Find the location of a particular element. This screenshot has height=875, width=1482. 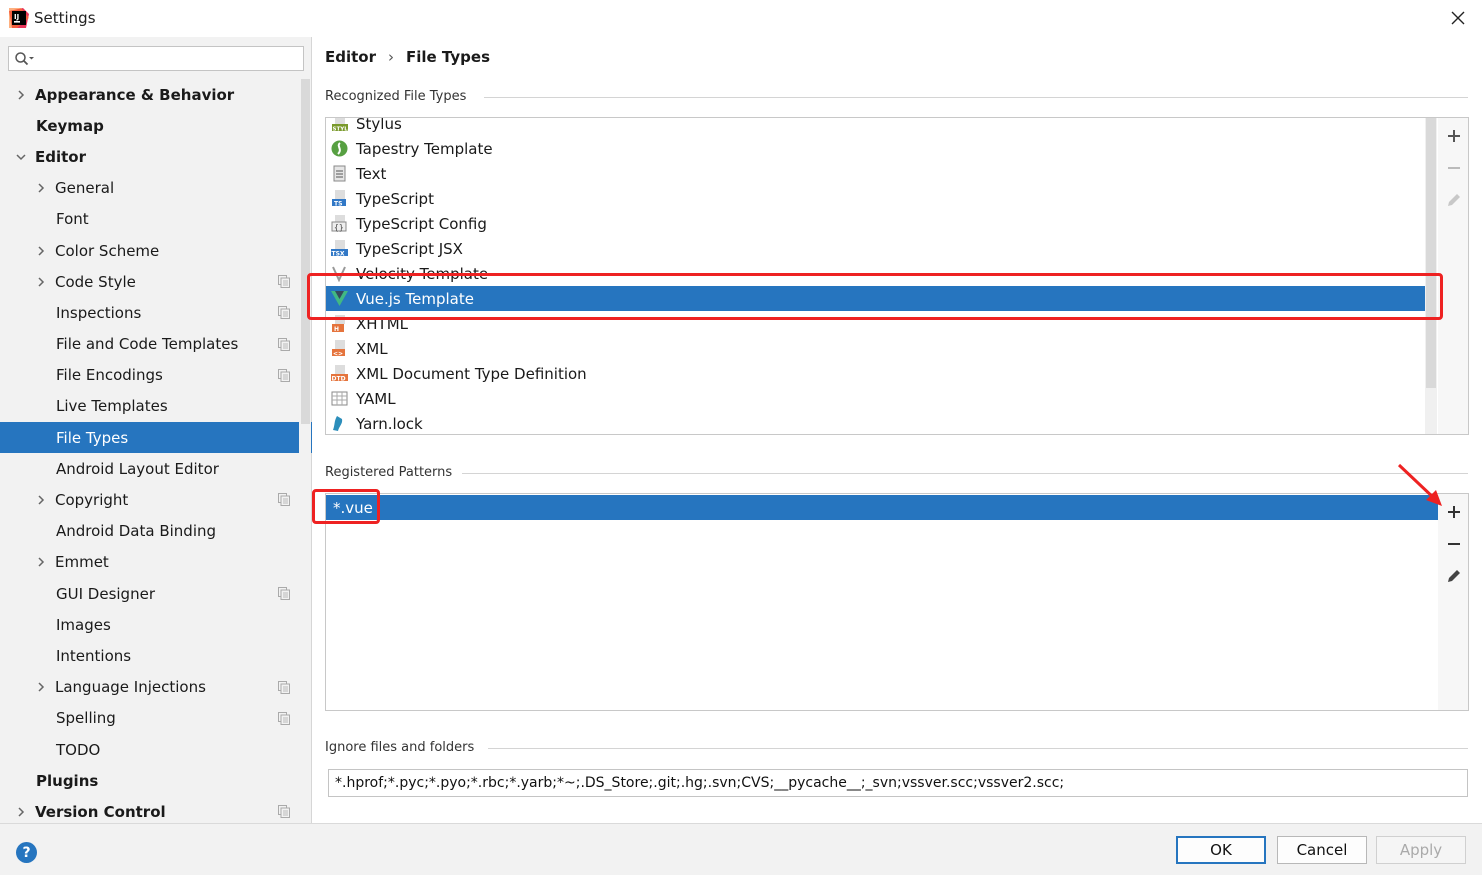

file-type-label: XML is located at coordinates (372, 348).